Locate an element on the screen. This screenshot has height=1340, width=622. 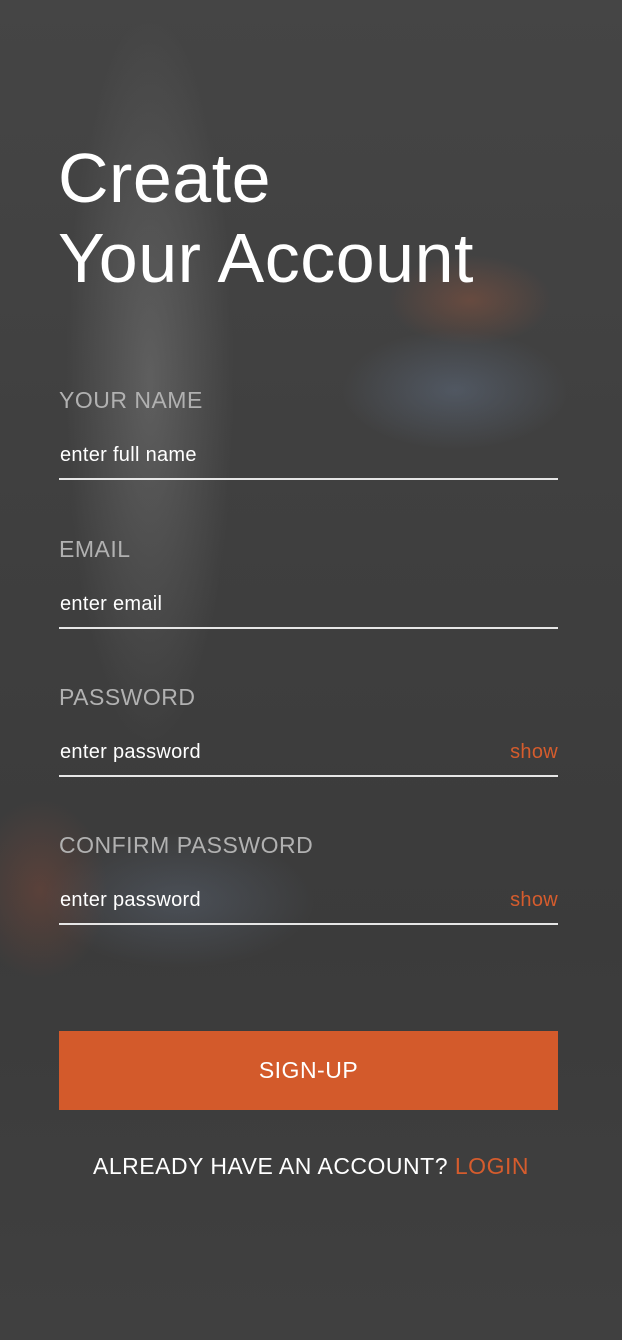
login-prompt-row: ALREADY HAVE AN ACCOUNT? LOGIN is located at coordinates (311, 1166).